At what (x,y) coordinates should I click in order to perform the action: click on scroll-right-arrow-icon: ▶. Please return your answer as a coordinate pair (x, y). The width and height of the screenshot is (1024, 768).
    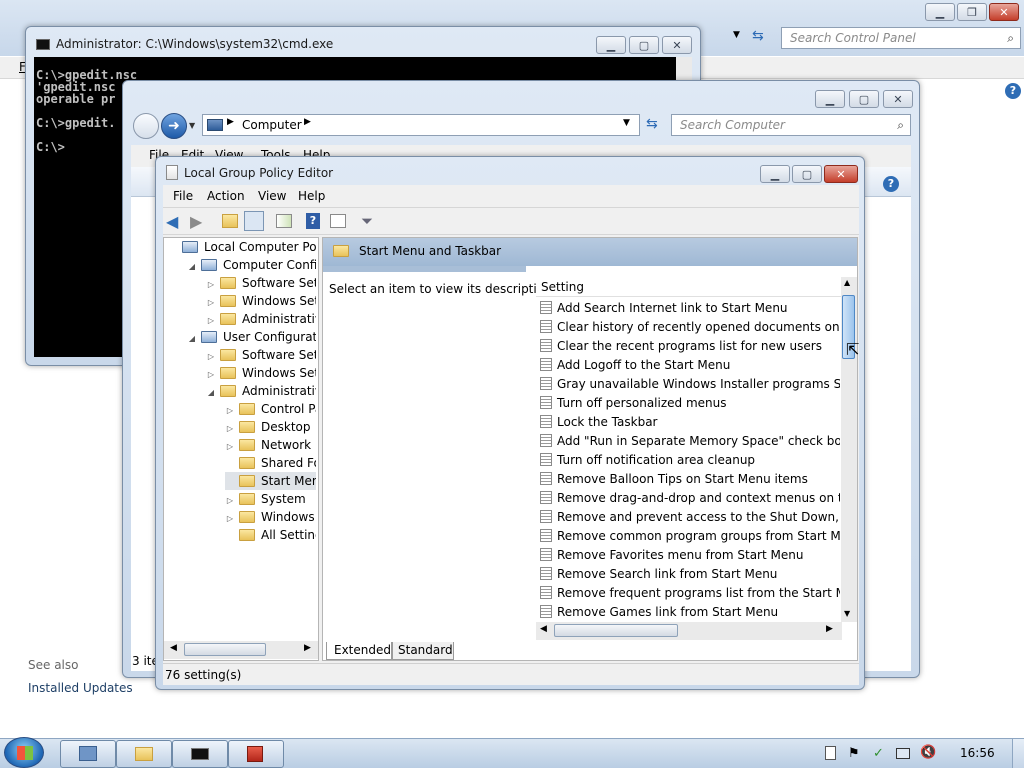
    Looking at the image, I should click on (829, 629).